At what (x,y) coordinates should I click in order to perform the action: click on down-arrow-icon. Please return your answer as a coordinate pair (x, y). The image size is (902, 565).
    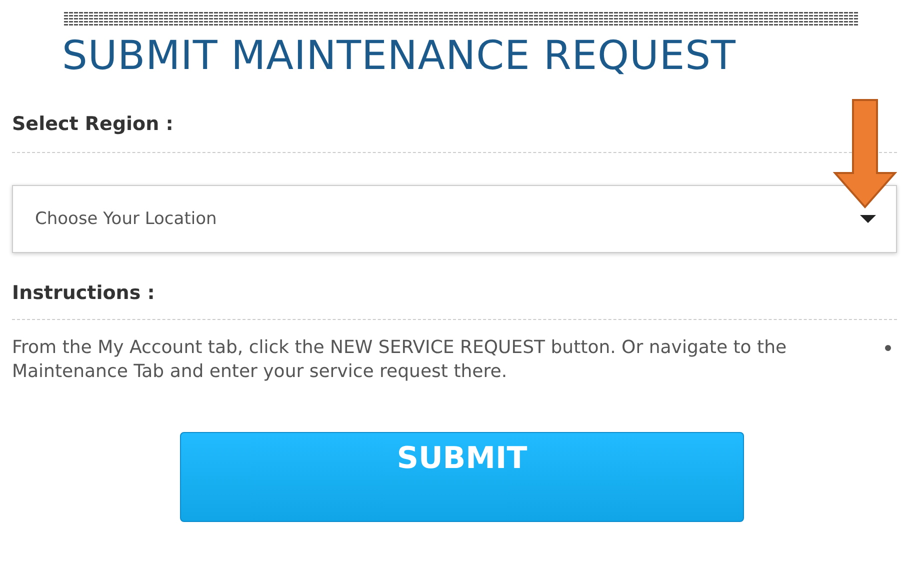
    Looking at the image, I should click on (865, 154).